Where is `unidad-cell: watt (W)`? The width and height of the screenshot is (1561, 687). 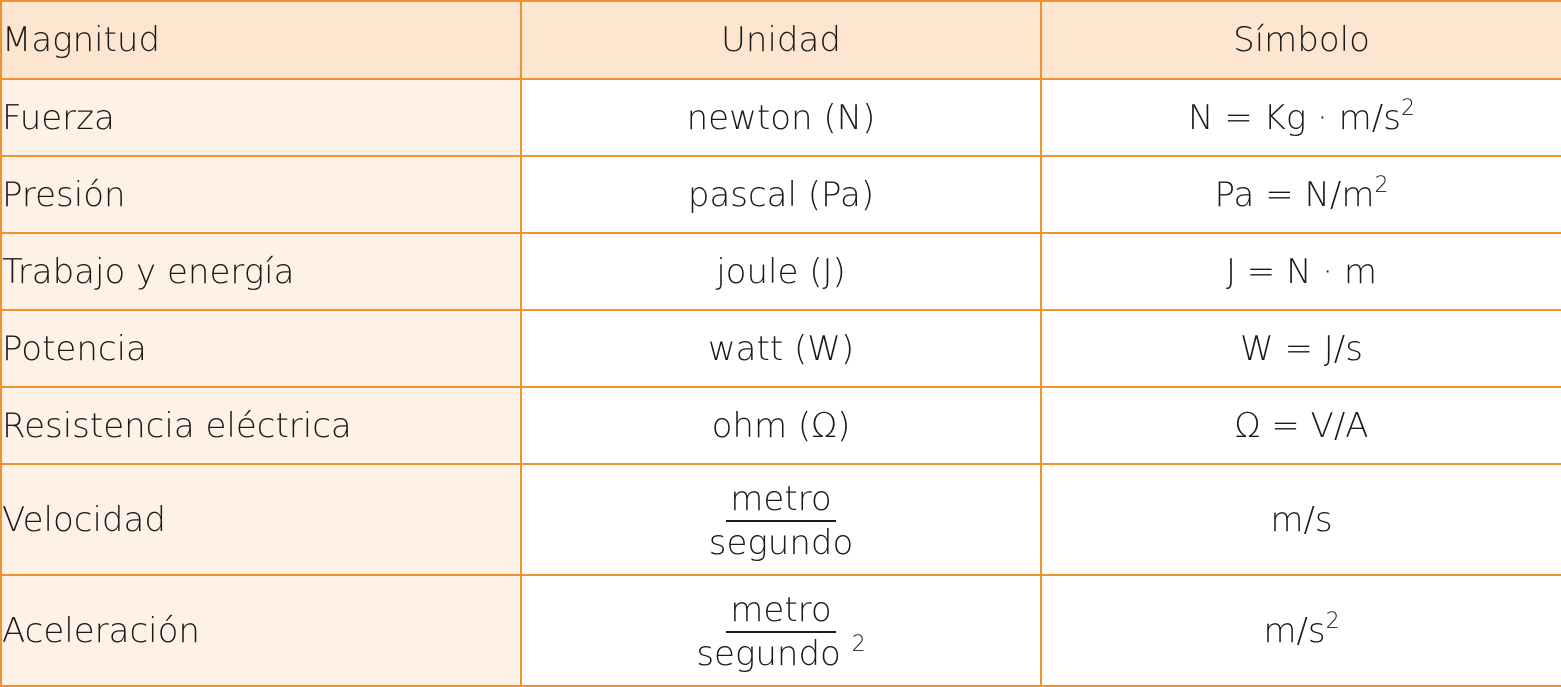
unidad-cell: watt (W) is located at coordinates (781, 348).